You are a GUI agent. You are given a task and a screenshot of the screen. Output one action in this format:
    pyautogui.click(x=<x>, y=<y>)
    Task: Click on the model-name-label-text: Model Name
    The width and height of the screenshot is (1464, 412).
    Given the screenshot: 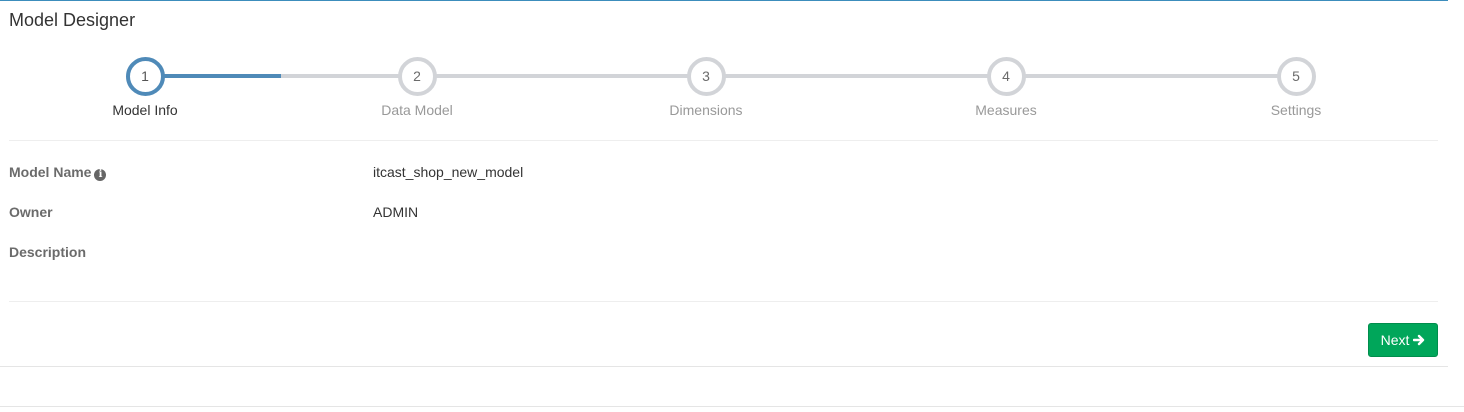 What is the action you would take?
    pyautogui.click(x=50, y=172)
    